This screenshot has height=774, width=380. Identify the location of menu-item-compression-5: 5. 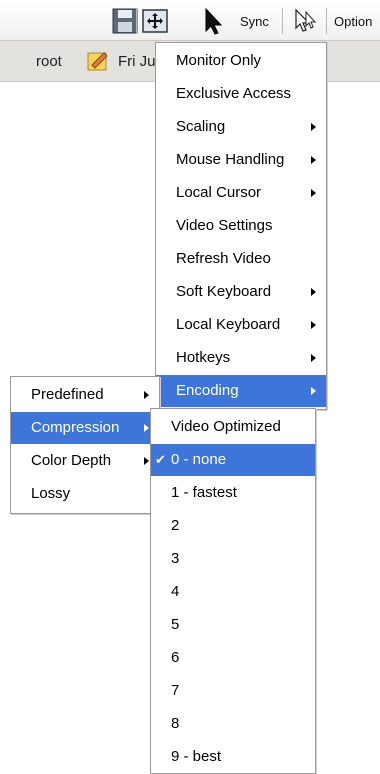
(233, 625).